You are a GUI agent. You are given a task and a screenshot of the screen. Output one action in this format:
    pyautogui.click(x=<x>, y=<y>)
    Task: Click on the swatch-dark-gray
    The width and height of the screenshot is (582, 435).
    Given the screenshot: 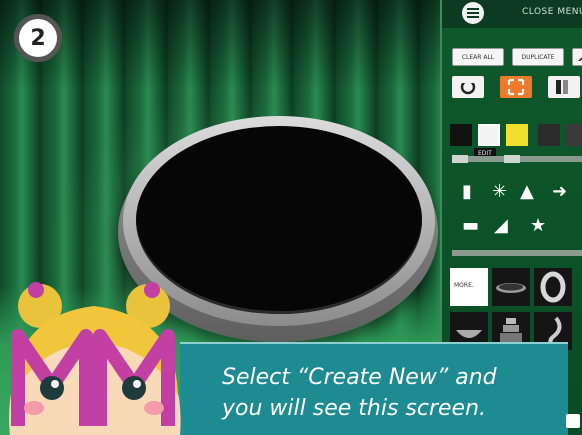 What is the action you would take?
    pyautogui.click(x=549, y=135)
    